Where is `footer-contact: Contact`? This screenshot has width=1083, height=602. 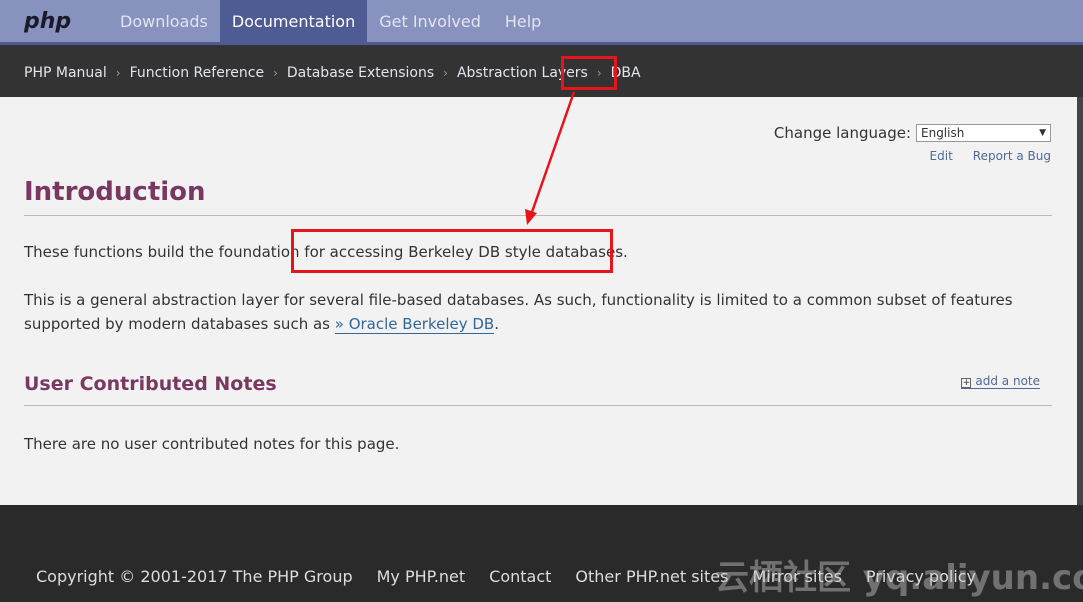
footer-contact: Contact is located at coordinates (520, 576).